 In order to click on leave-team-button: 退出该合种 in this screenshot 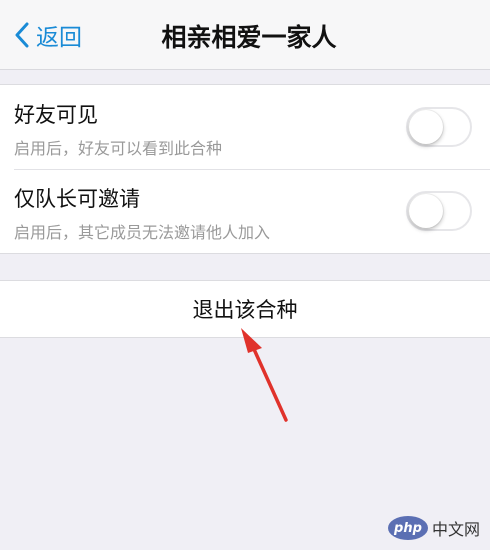, I will do `click(245, 309)`.